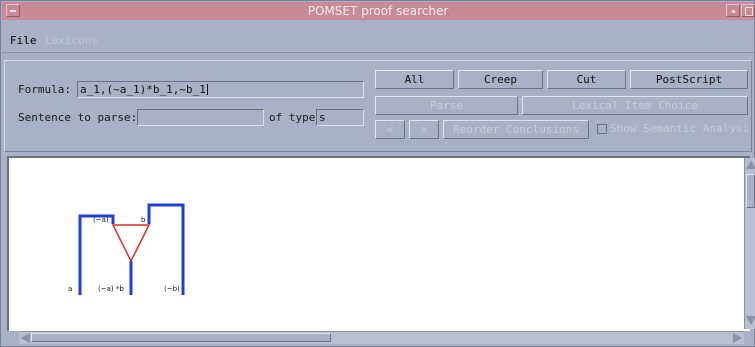  I want to click on menu-bar: File Lexicons, so click(378, 36).